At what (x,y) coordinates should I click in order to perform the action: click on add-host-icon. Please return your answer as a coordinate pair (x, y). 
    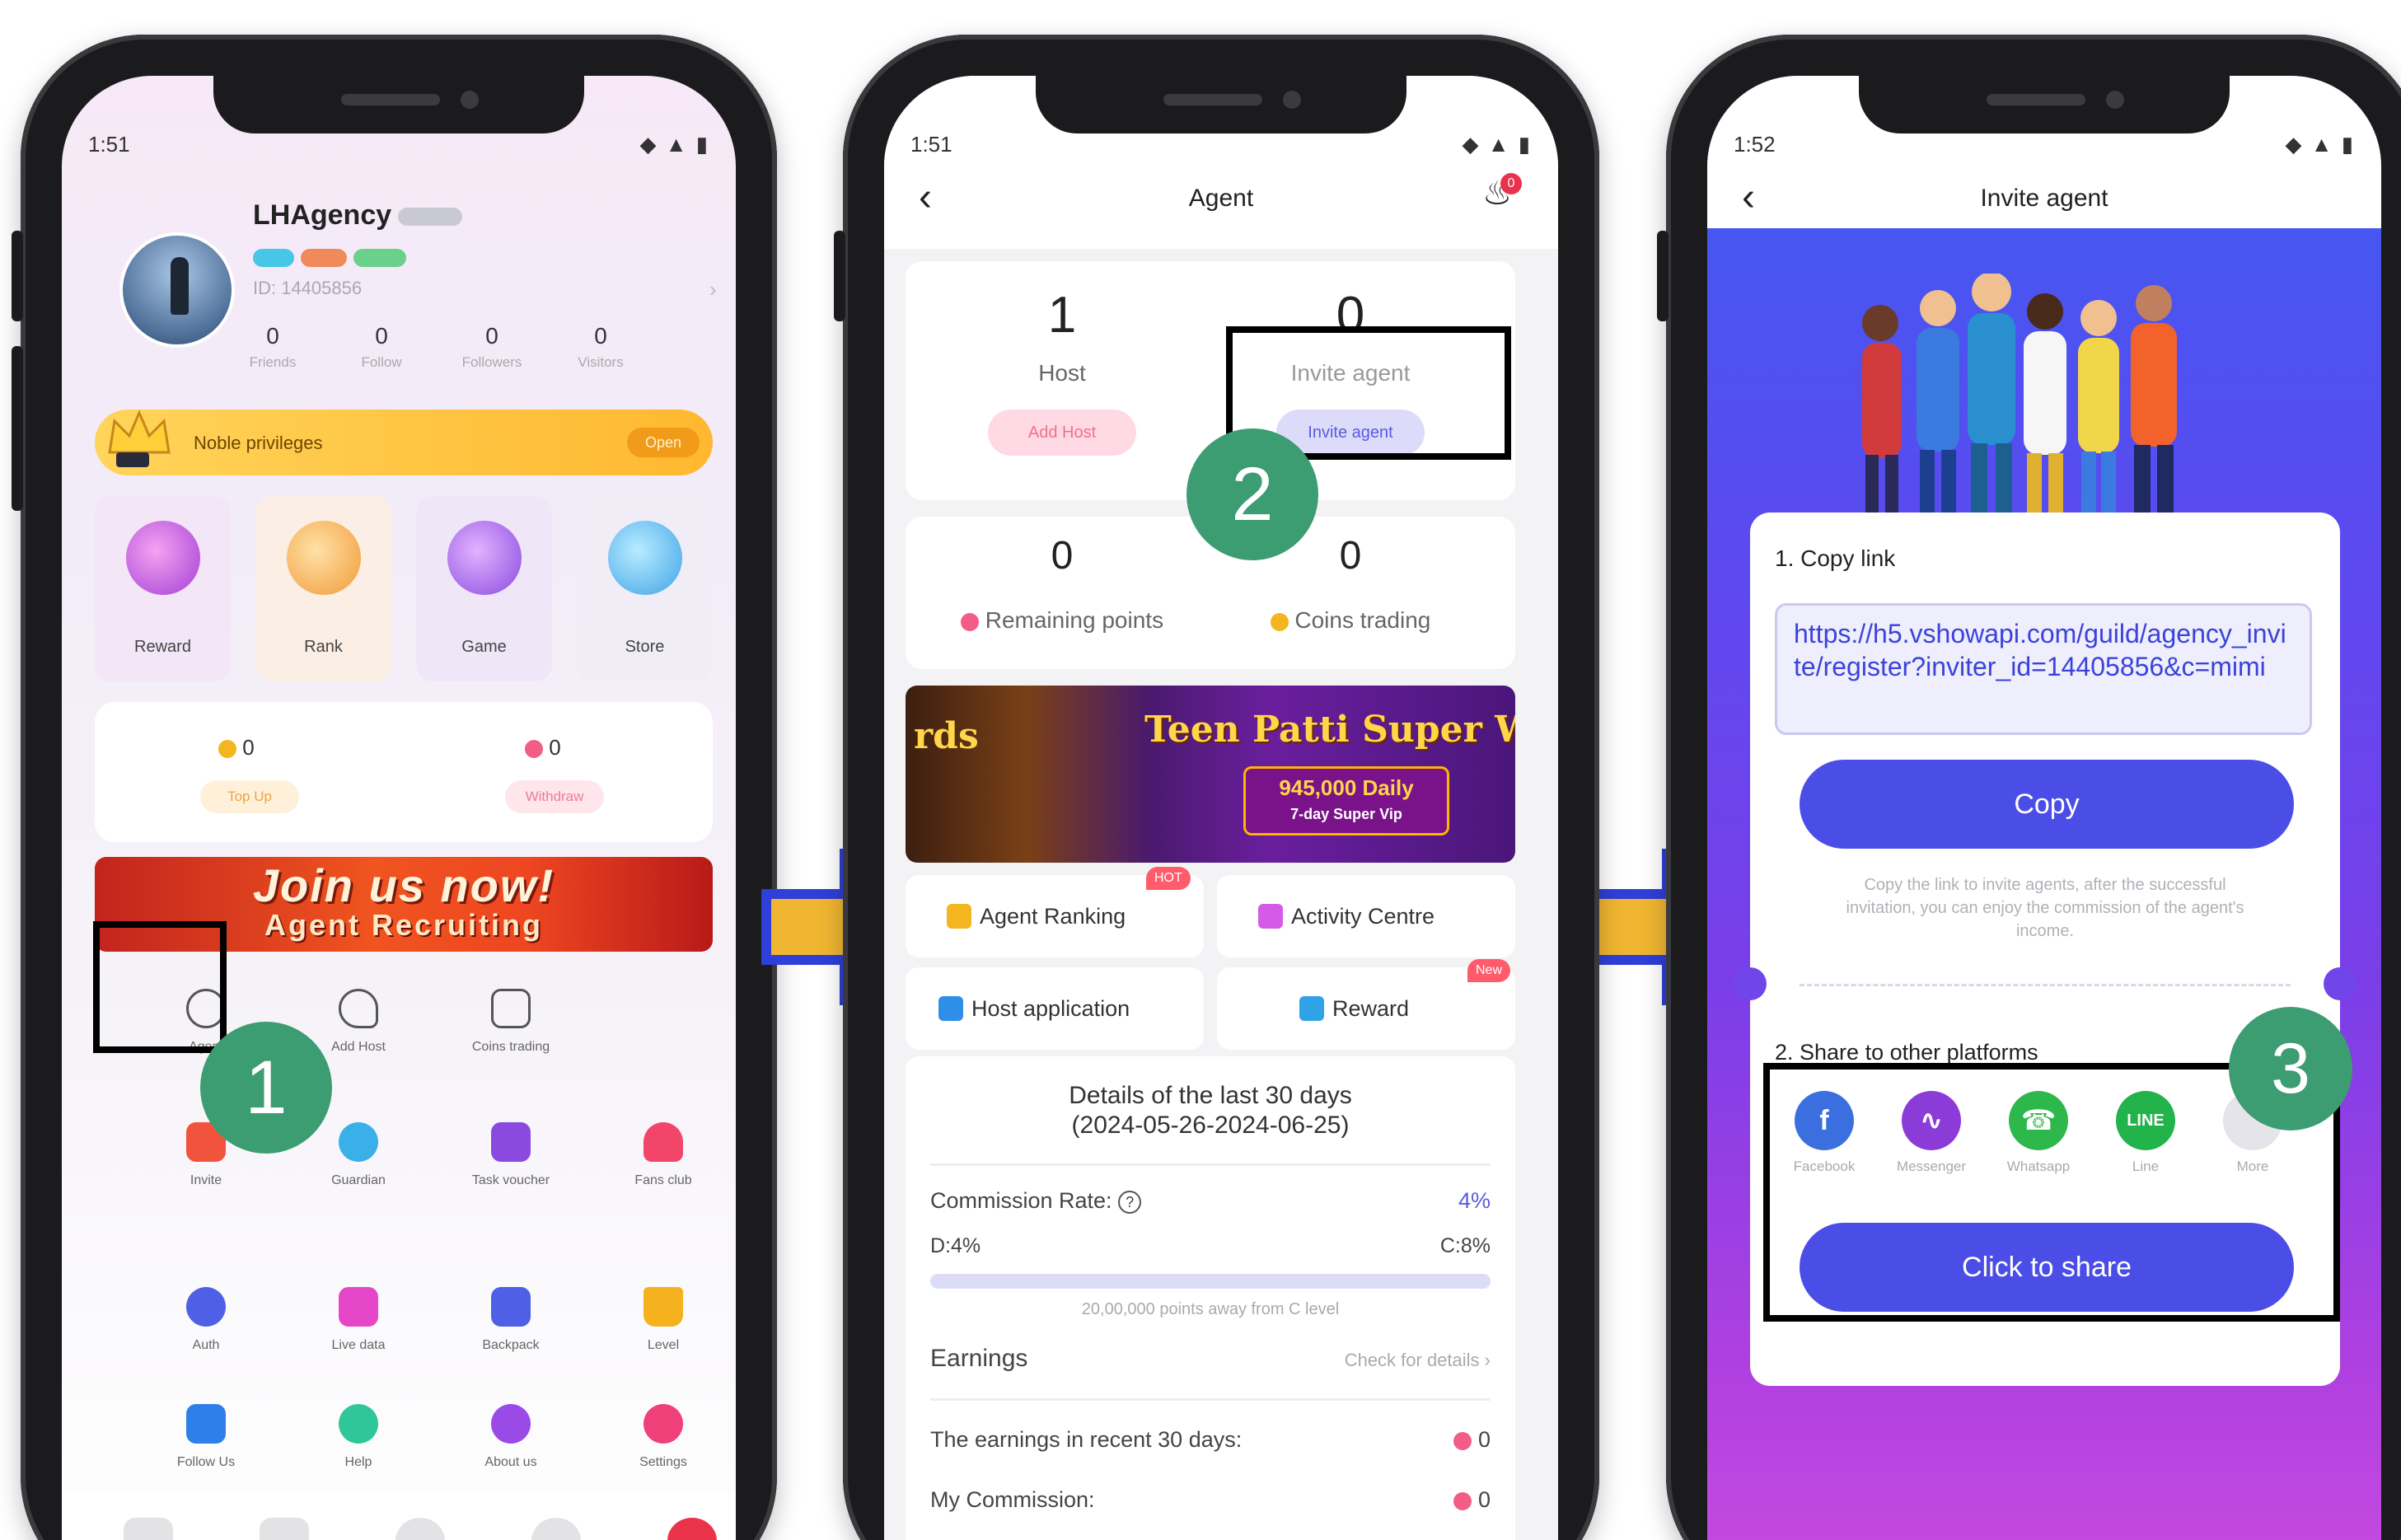
    Looking at the image, I should click on (359, 1008).